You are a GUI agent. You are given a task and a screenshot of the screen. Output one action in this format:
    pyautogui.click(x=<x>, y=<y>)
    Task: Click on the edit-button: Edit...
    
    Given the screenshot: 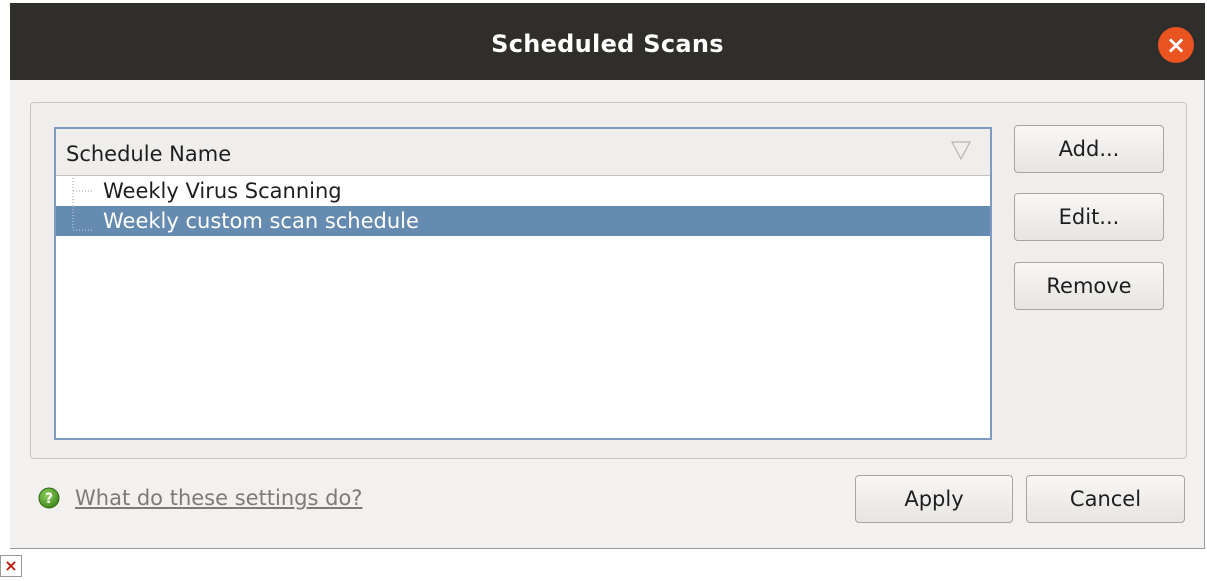 What is the action you would take?
    pyautogui.click(x=1089, y=217)
    